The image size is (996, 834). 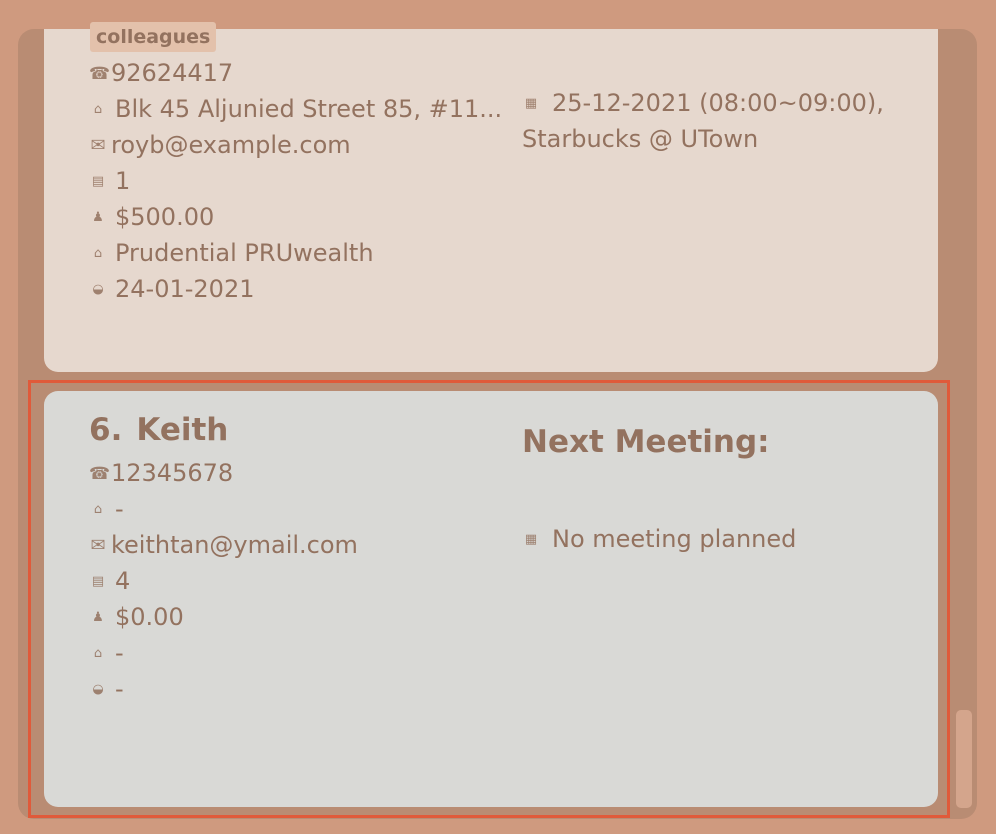 What do you see at coordinates (171, 289) in the screenshot?
I see `date-field: ◒ 24-01-2021` at bounding box center [171, 289].